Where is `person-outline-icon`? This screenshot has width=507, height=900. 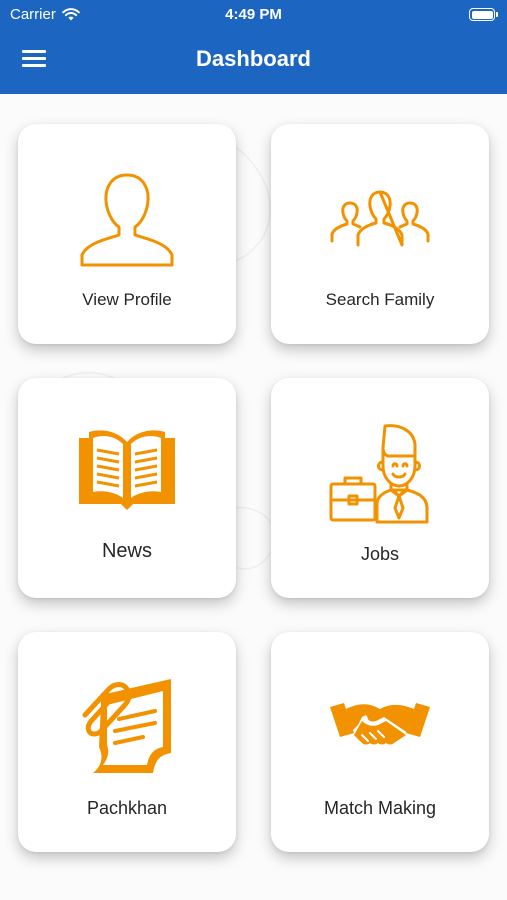
person-outline-icon is located at coordinates (127, 220).